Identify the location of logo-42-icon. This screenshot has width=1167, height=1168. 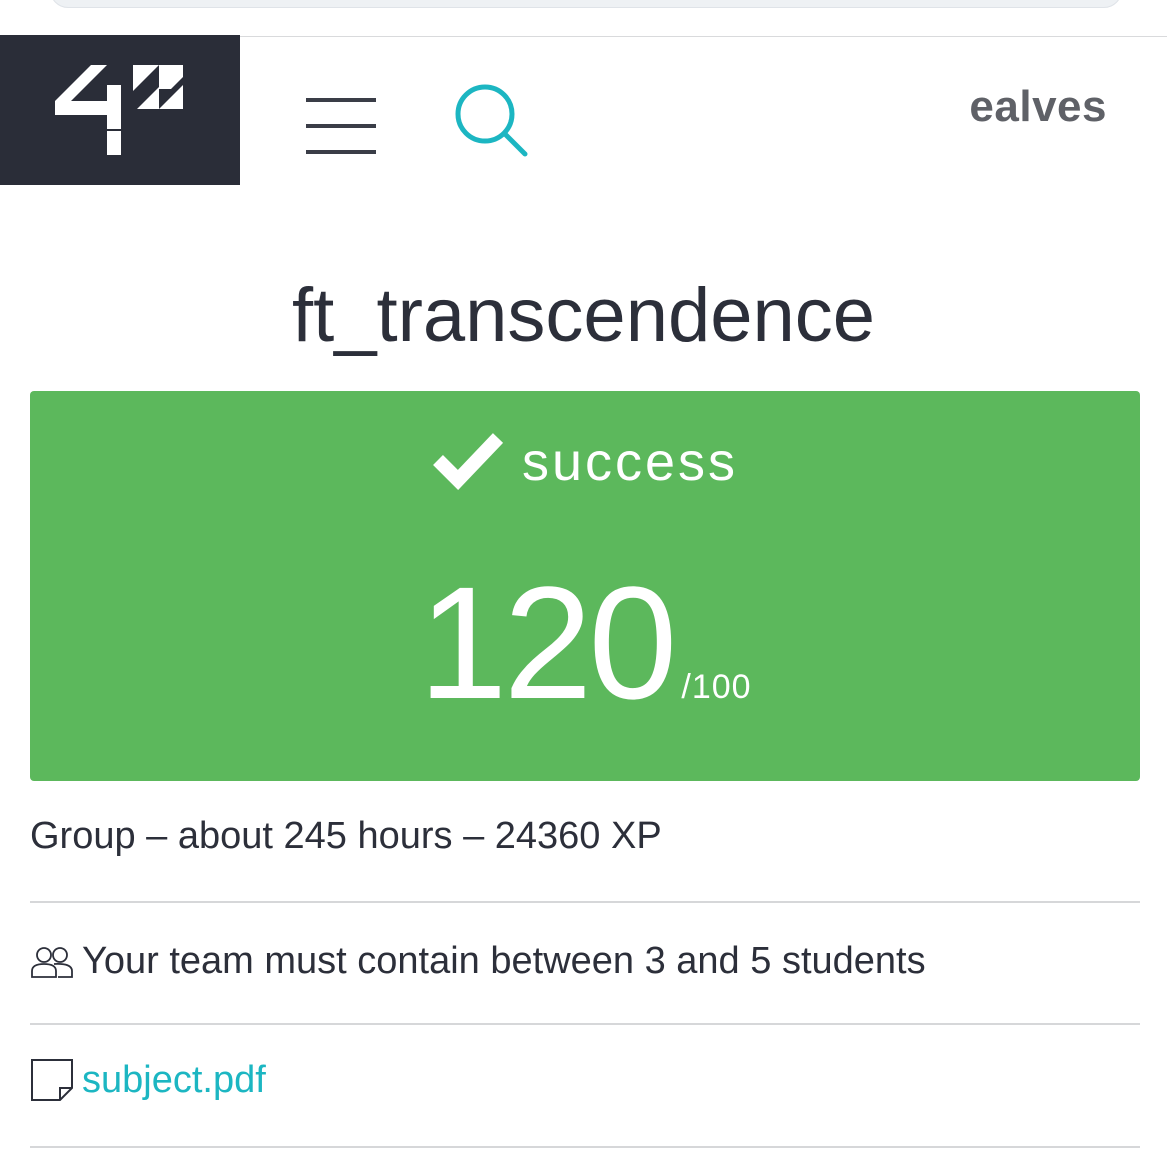
(119, 110).